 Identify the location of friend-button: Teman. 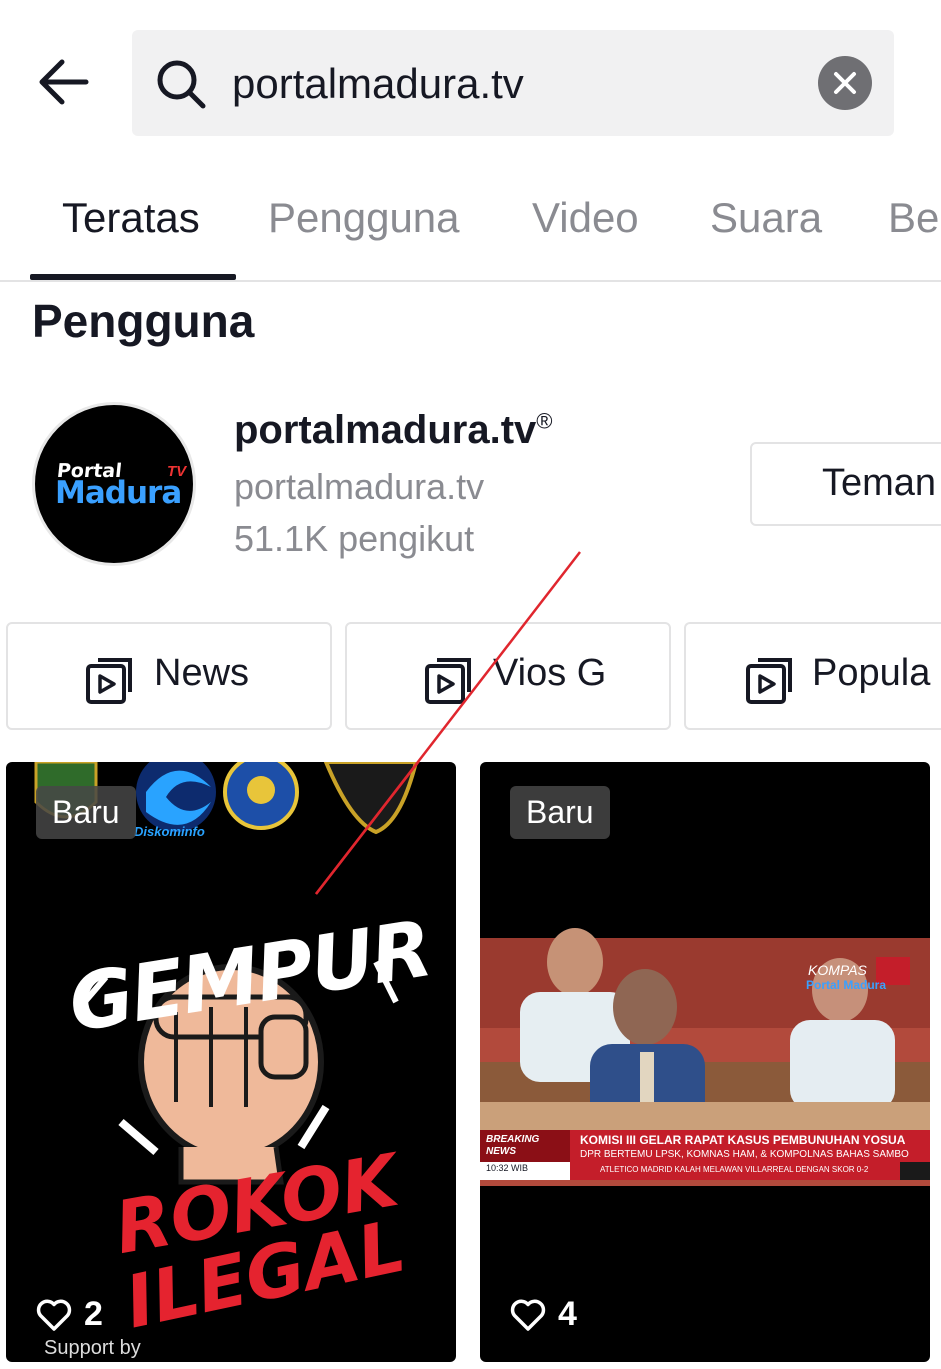
(845, 484).